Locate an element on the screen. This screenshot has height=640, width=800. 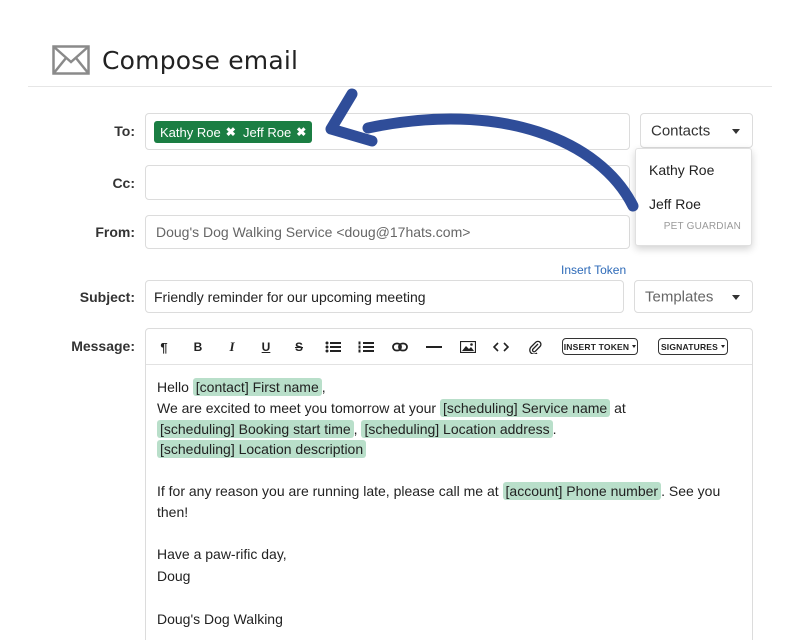
message-text: Have a paw-rific day, is located at coordinates (222, 554).